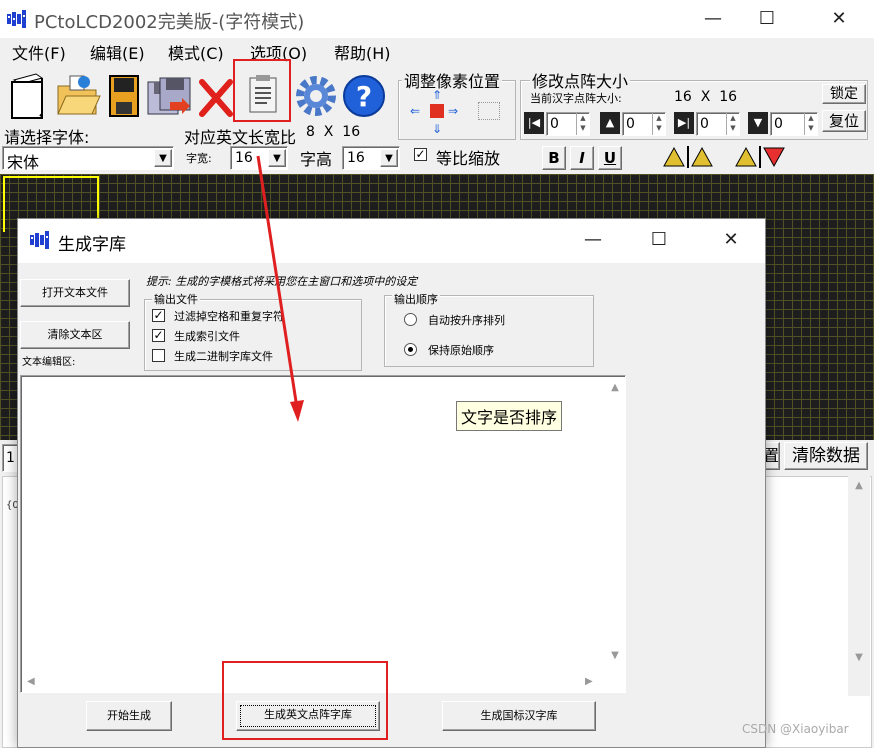 This screenshot has width=874, height=748. Describe the element at coordinates (420, 154) in the screenshot. I see `scale-checkbox: ✓` at that location.